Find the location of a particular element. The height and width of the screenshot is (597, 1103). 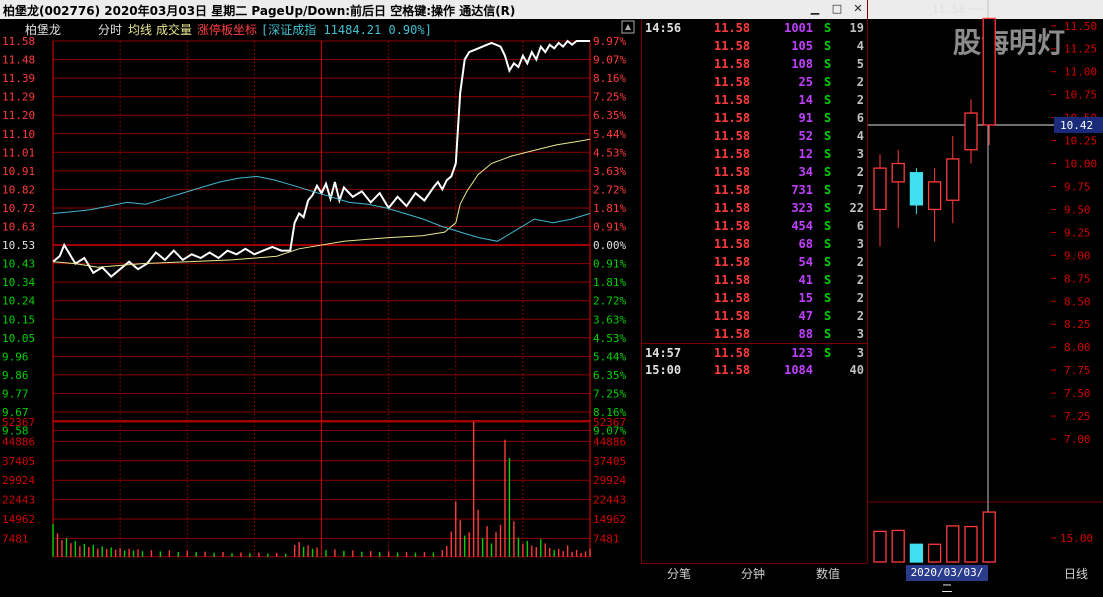

avg-line-label: 均线 is located at coordinates (140, 30).